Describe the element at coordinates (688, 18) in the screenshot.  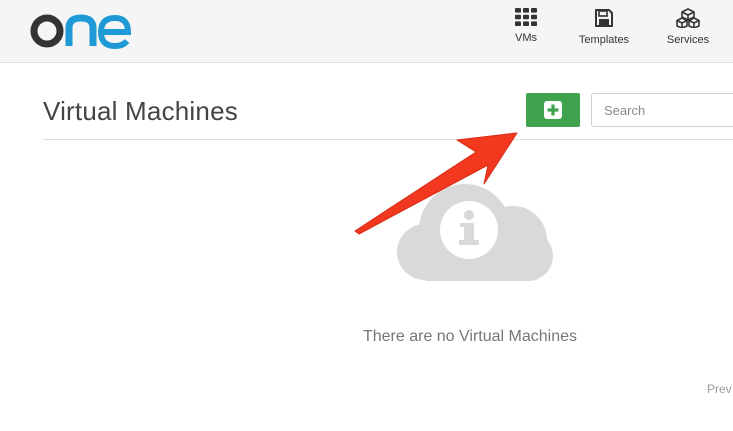
I see `cubes-icon` at that location.